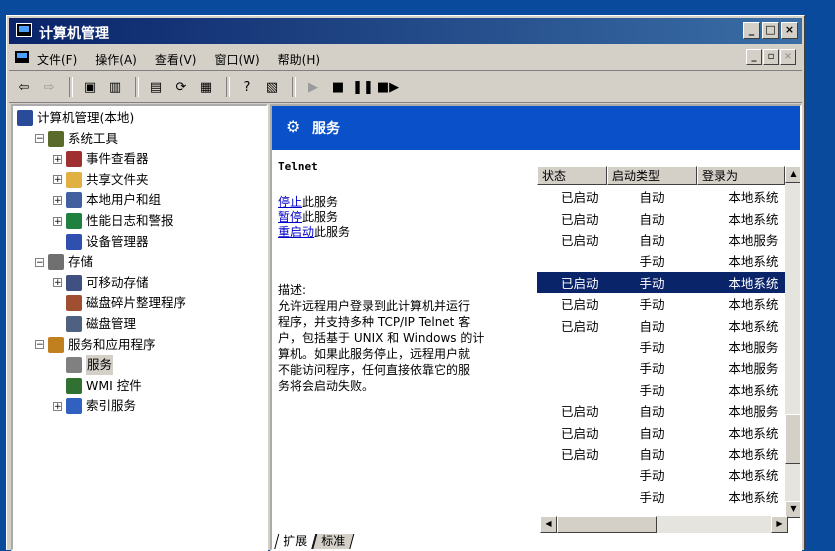  I want to click on cell-logon: 本地服务, so click(753, 369).